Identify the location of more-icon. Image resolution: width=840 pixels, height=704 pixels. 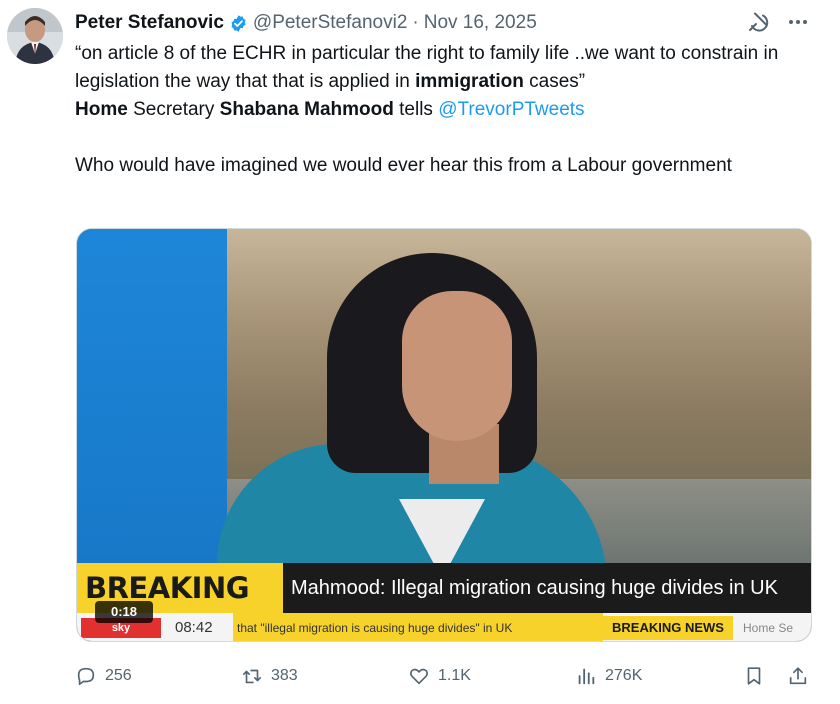
(798, 22).